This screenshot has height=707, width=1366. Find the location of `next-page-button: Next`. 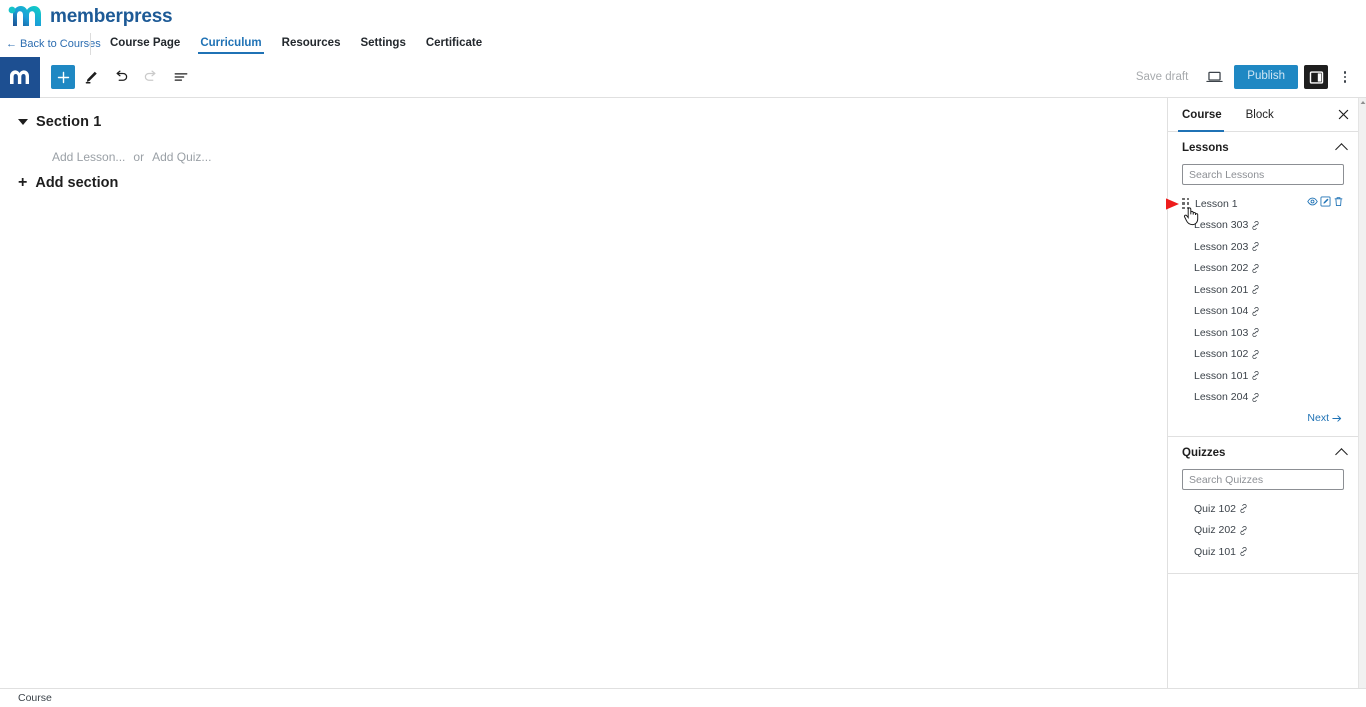

next-page-button: Next is located at coordinates (1324, 418).